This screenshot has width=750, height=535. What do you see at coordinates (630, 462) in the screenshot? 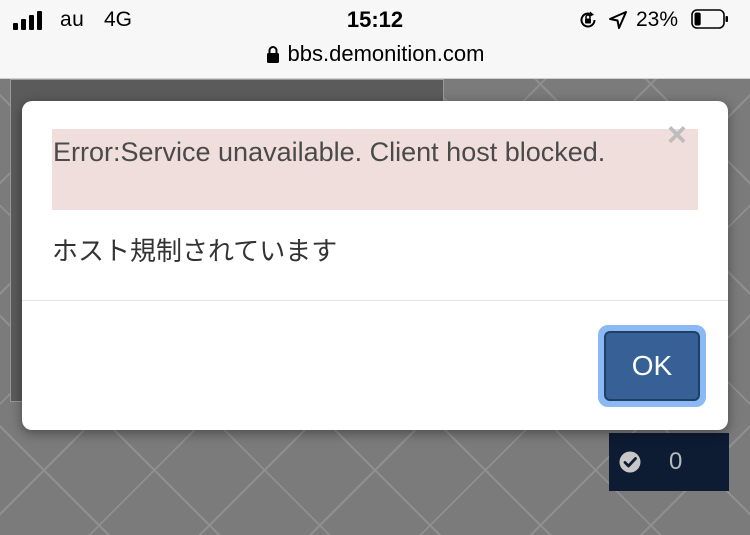
I see `check-circle-icon` at bounding box center [630, 462].